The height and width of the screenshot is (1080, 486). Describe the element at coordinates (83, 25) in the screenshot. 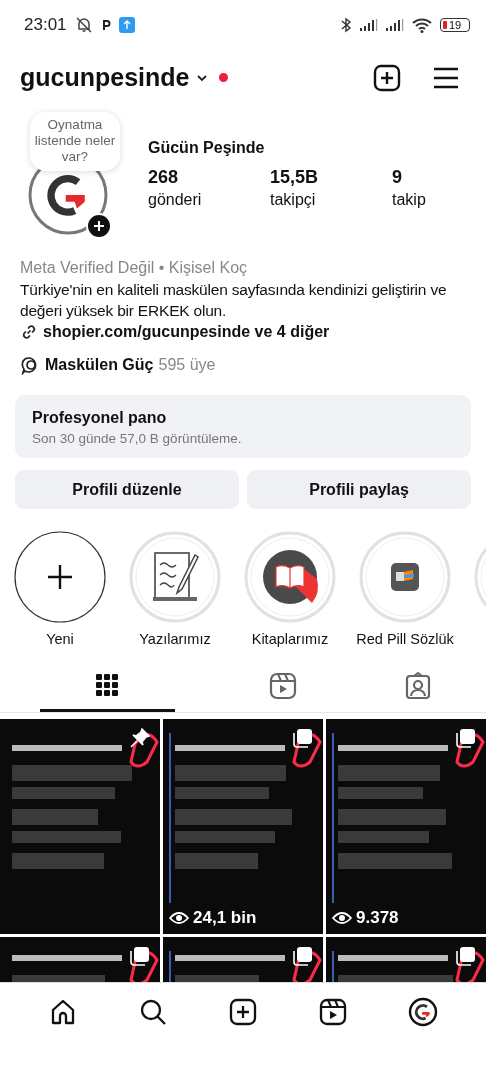

I see `muted-bell-icon` at that location.